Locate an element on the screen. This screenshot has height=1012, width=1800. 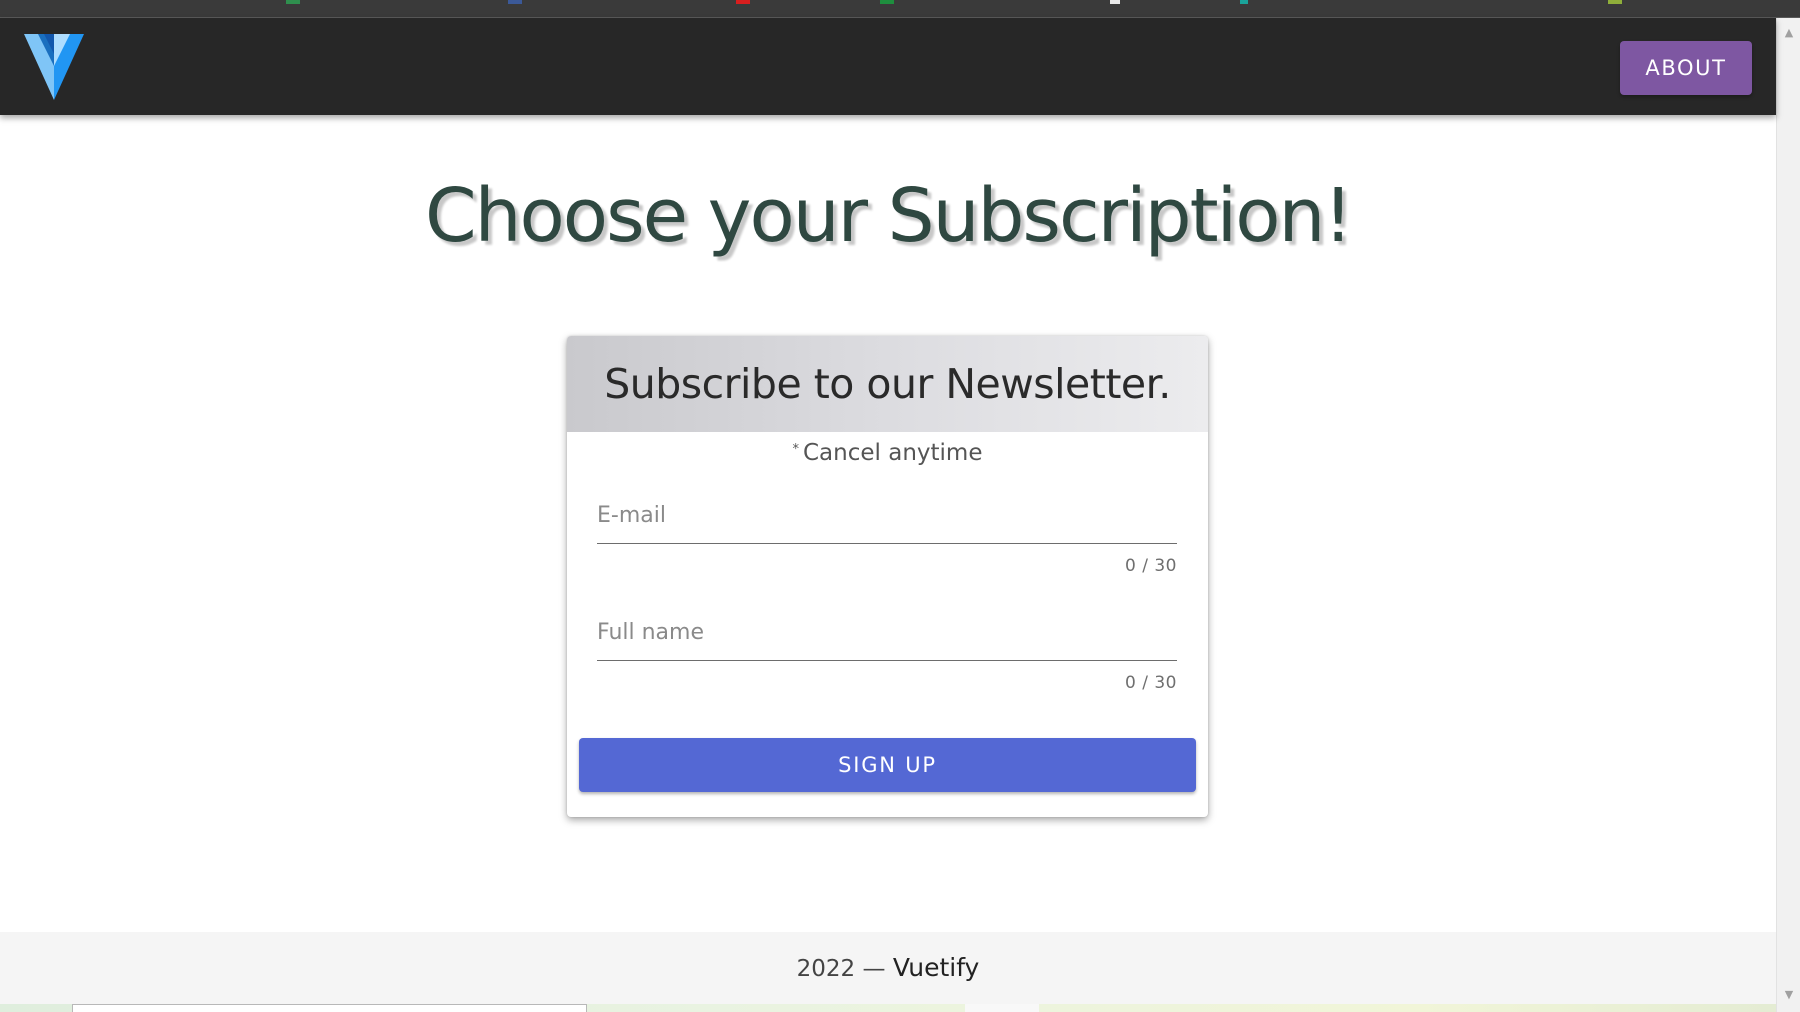
footer-brand: Vuetify is located at coordinates (936, 967).